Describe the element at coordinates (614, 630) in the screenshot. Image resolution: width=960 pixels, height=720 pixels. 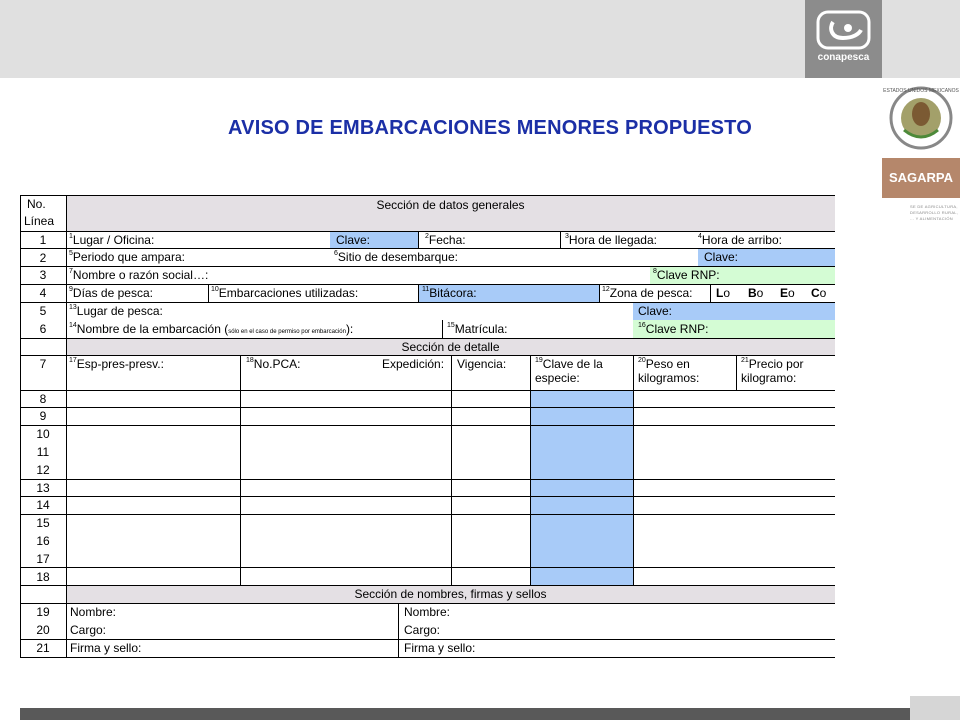
I see `field-cargo-2: Cargo:` at that location.